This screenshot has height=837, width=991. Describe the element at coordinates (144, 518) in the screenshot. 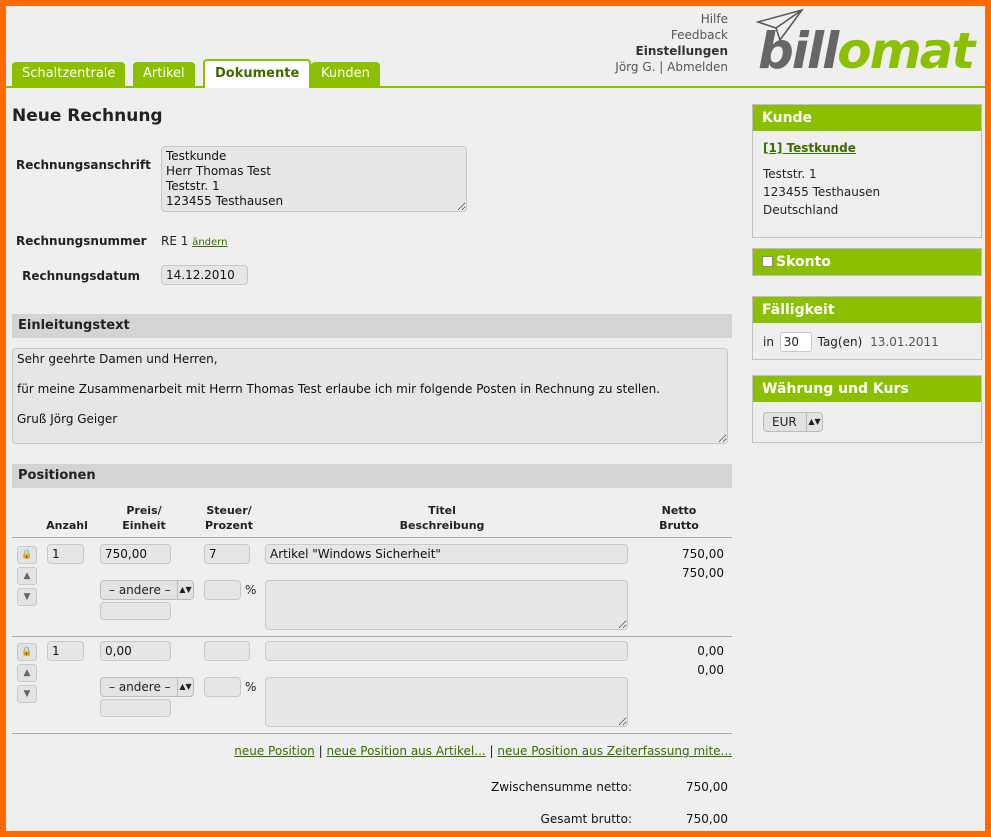

I see `col-preis: Preis/Einheit` at that location.